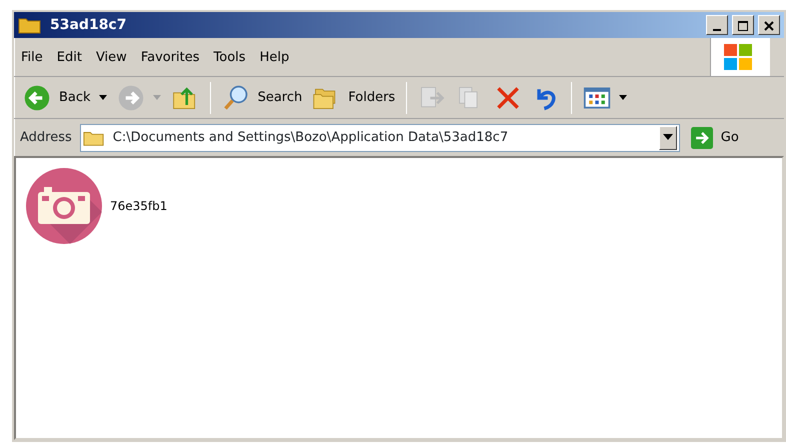 Image resolution: width=786 pixels, height=444 pixels. What do you see at coordinates (30, 25) in the screenshot?
I see `folder-icon` at bounding box center [30, 25].